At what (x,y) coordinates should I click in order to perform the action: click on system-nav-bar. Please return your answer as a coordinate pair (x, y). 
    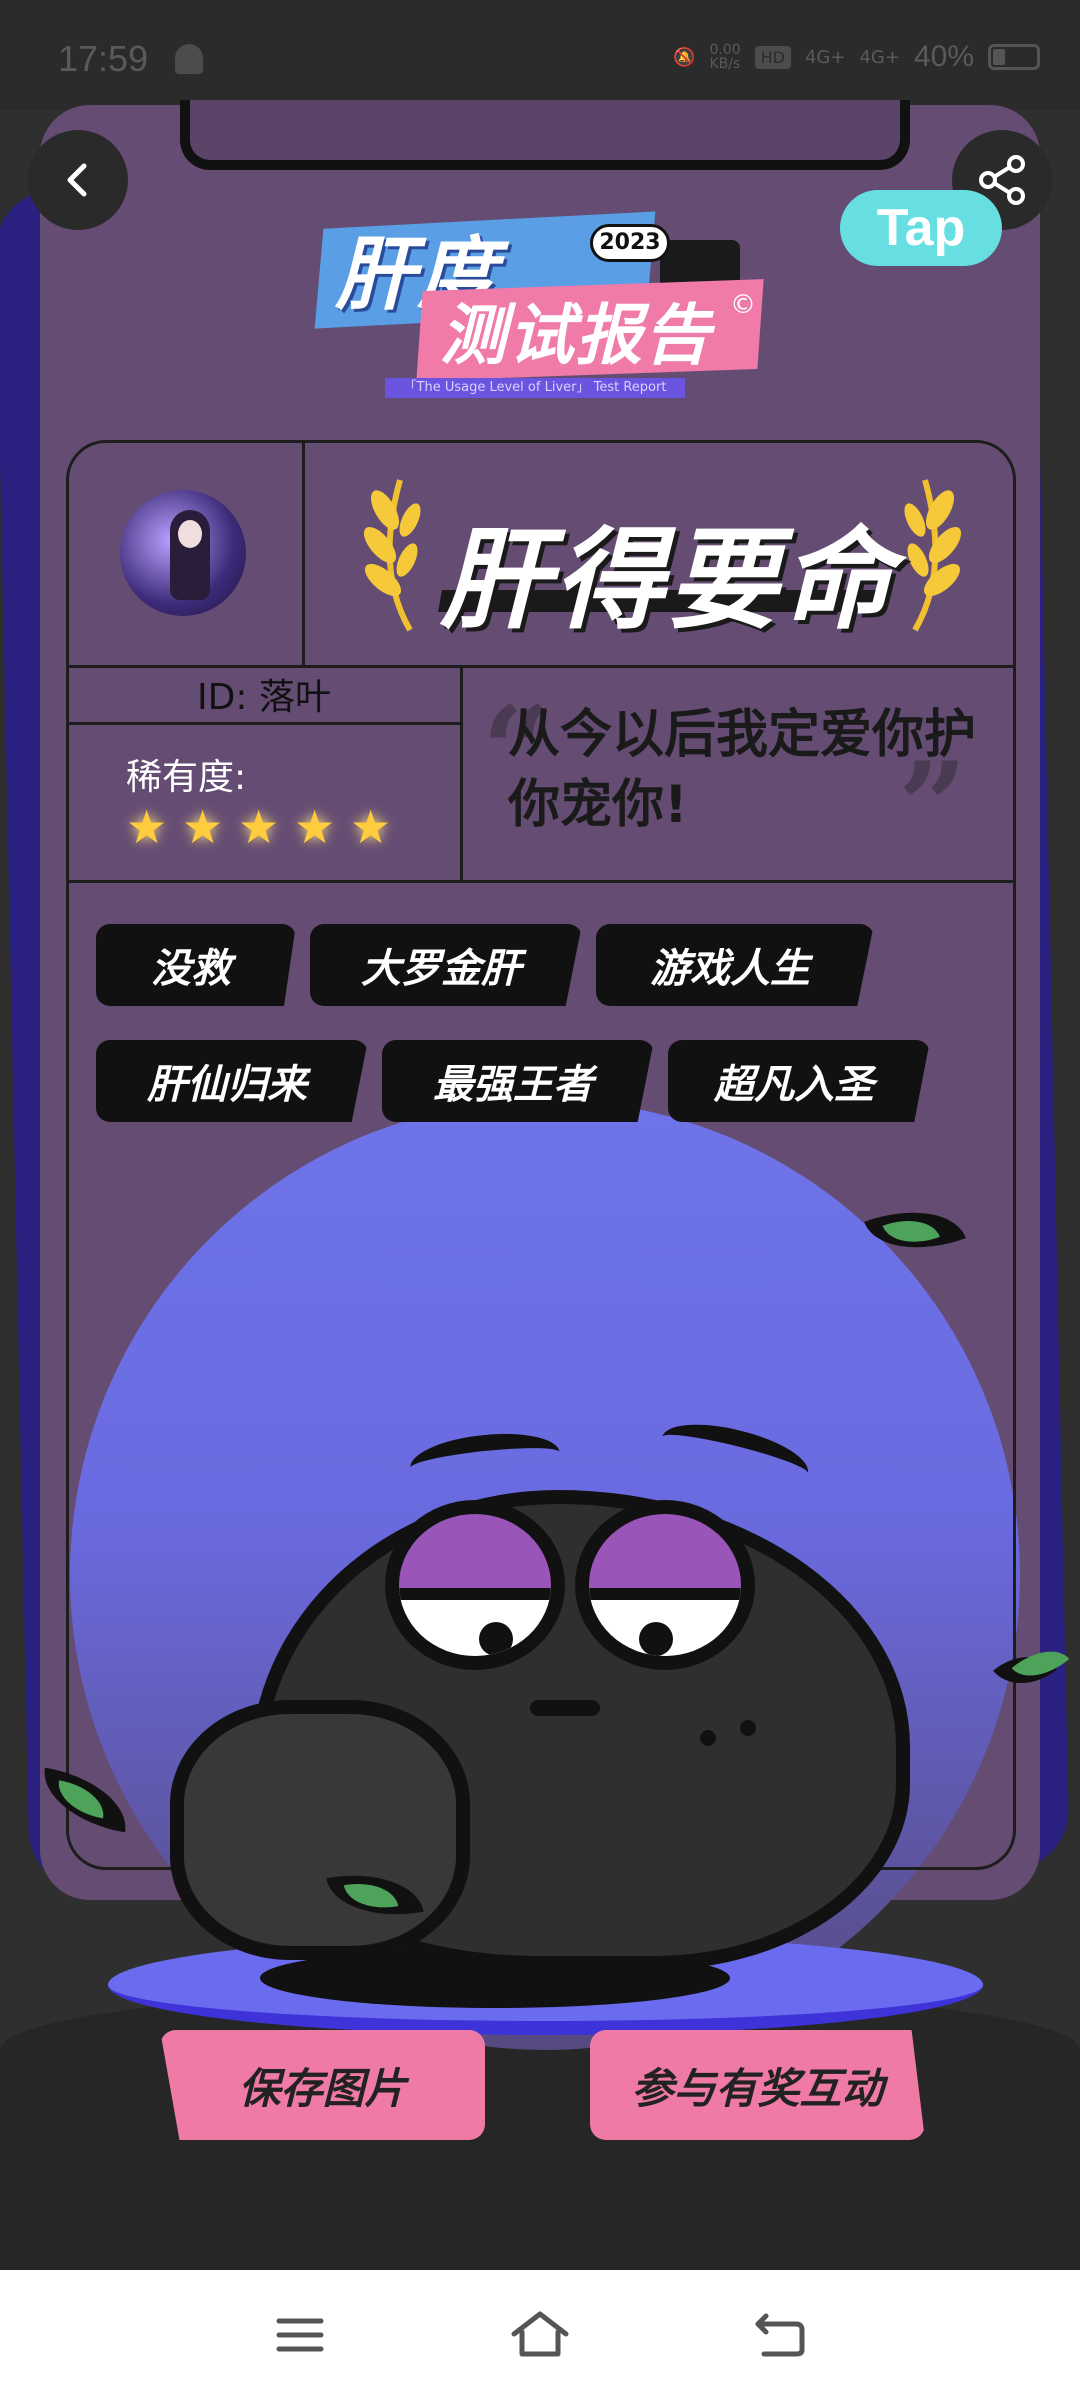
    Looking at the image, I should click on (540, 2335).